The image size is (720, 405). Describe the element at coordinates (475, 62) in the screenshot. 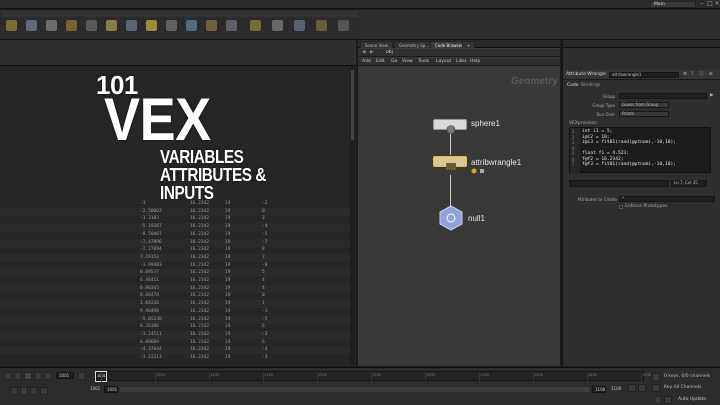

I see `menu-help: Help` at that location.